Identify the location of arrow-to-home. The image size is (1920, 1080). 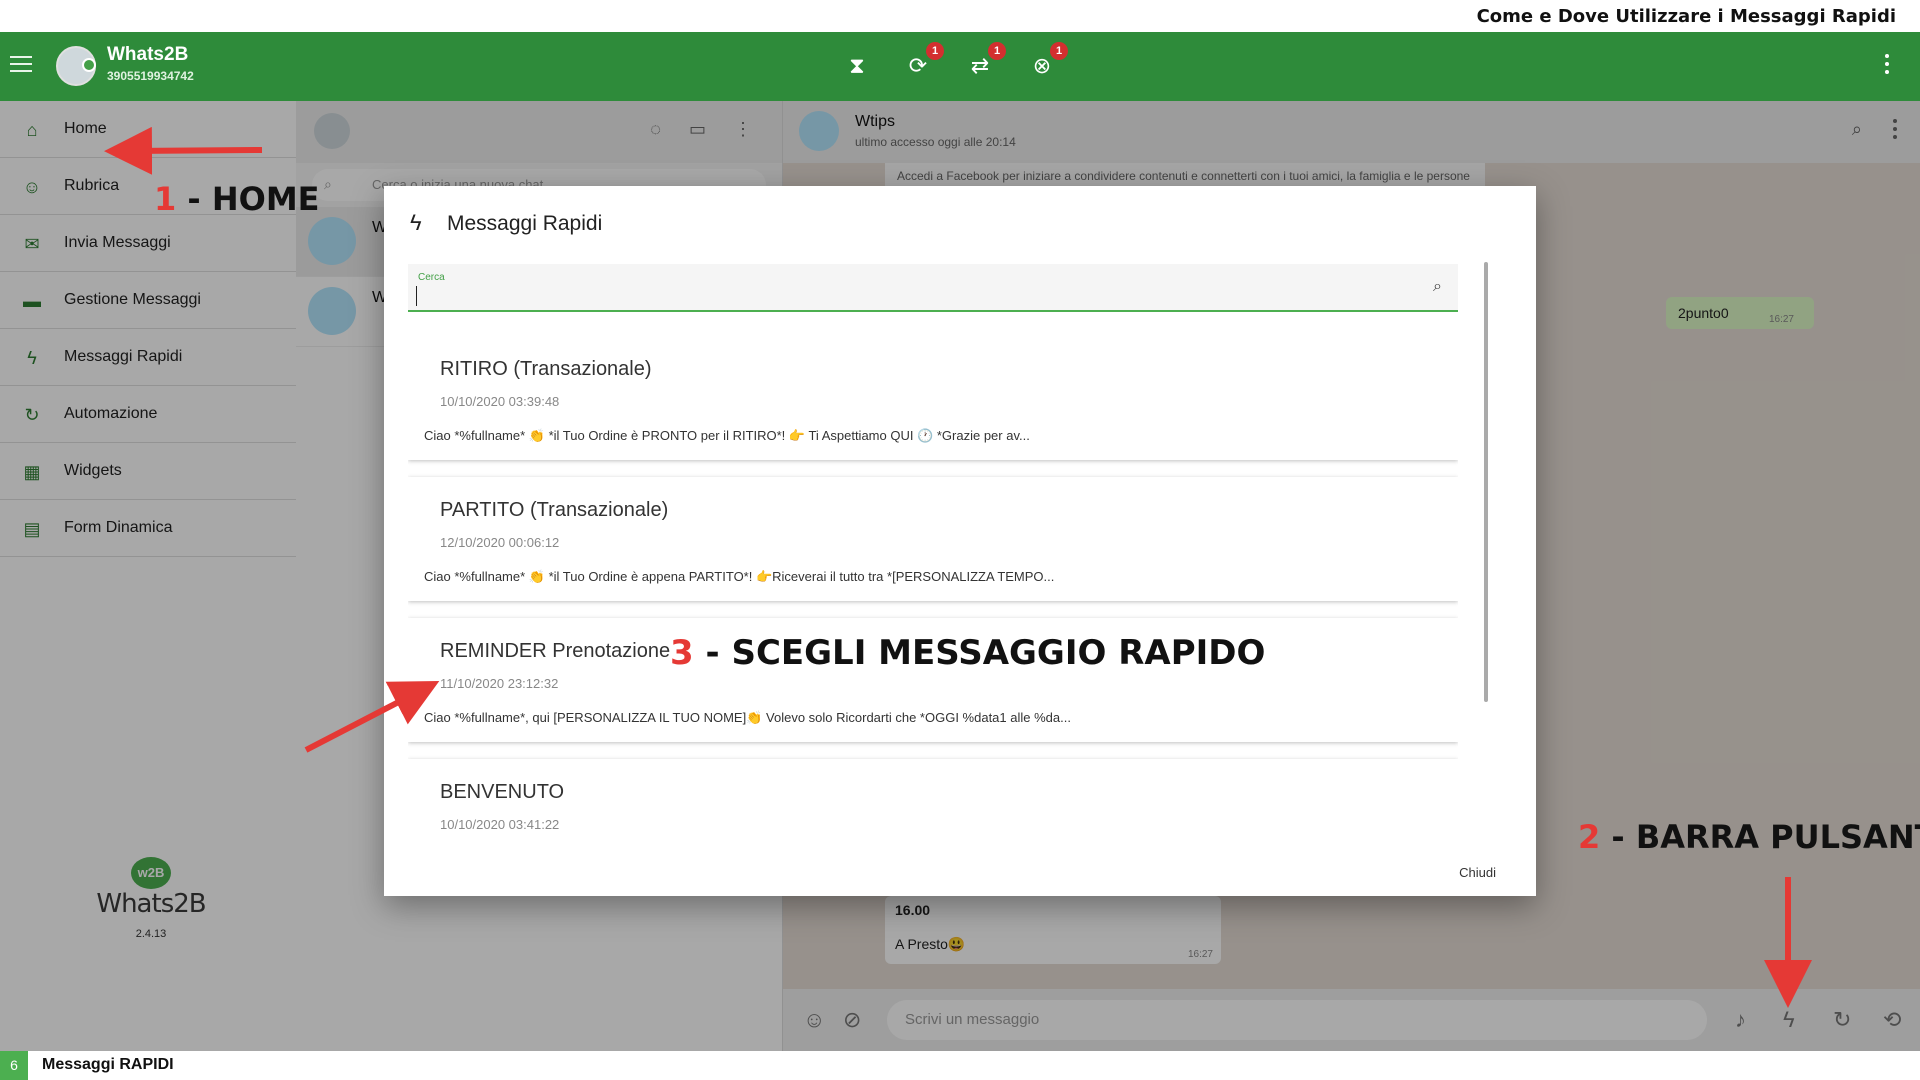
(183, 150).